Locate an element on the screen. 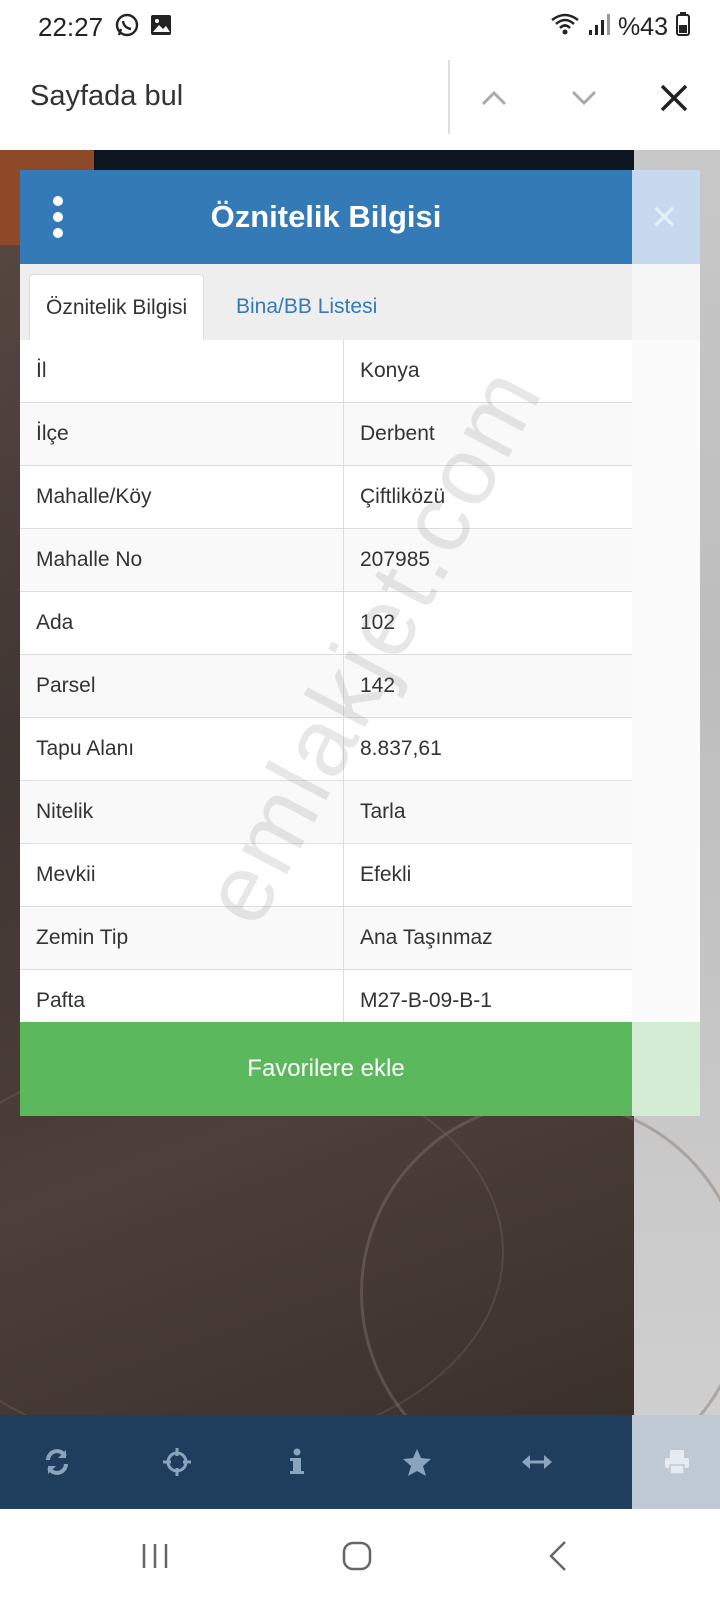 The width and height of the screenshot is (720, 1600). print-icon is located at coordinates (677, 1462).